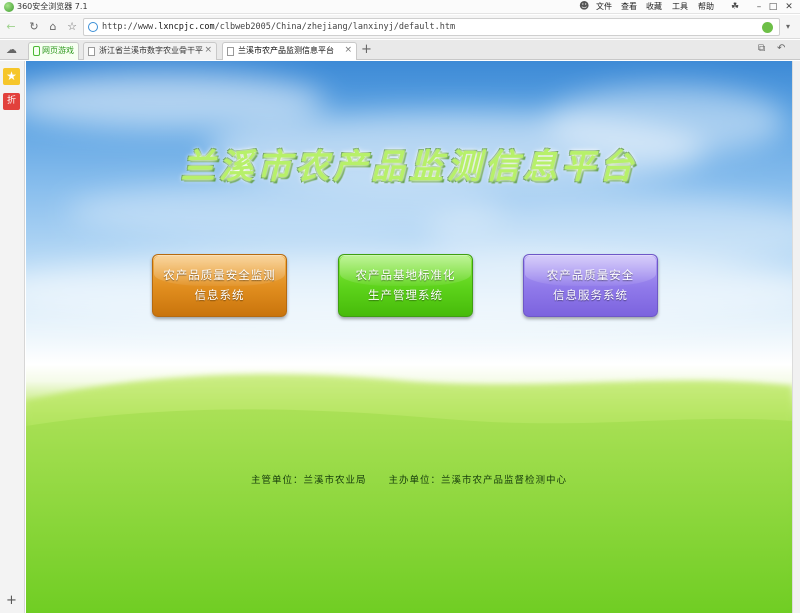 This screenshot has width=800, height=613. I want to click on title-bar: 360安全浏览器 7.1 ☻ 文件 查看 收藏 工具 帮助 ☘ – □ ✕, so click(400, 7).